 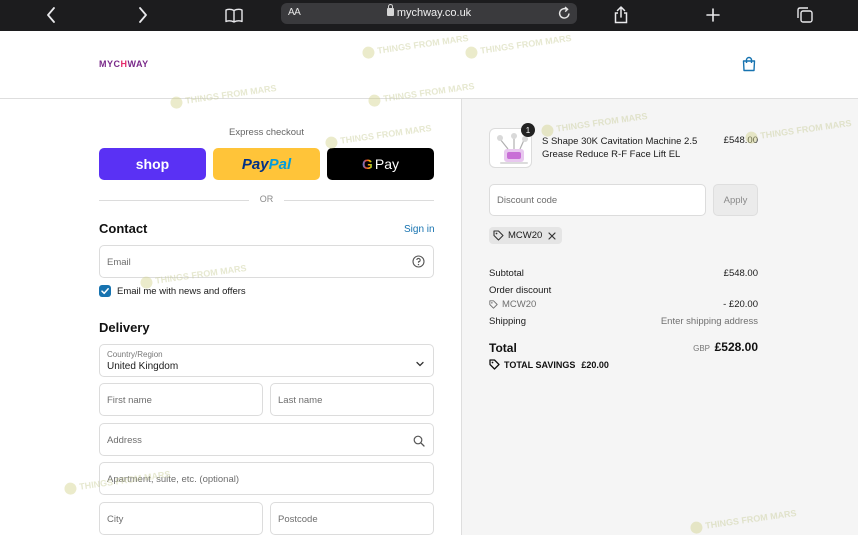 What do you see at coordinates (418, 264) in the screenshot?
I see `help-circle-icon` at bounding box center [418, 264].